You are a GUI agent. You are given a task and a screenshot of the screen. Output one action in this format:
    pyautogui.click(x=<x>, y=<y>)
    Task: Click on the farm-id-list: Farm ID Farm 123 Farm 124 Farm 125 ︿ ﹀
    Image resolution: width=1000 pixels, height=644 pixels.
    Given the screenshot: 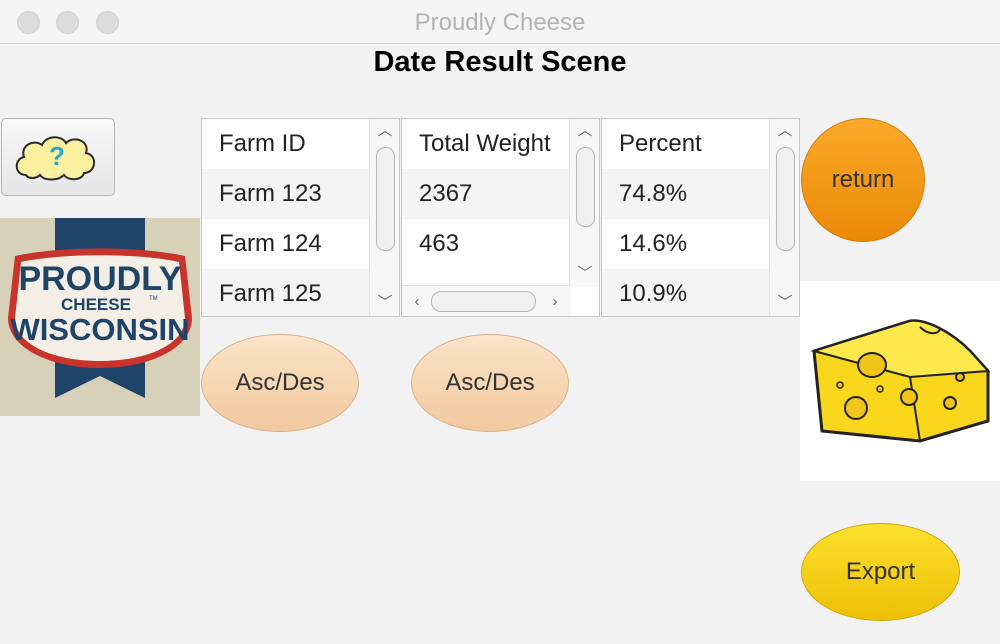 What is the action you would take?
    pyautogui.click(x=300, y=217)
    